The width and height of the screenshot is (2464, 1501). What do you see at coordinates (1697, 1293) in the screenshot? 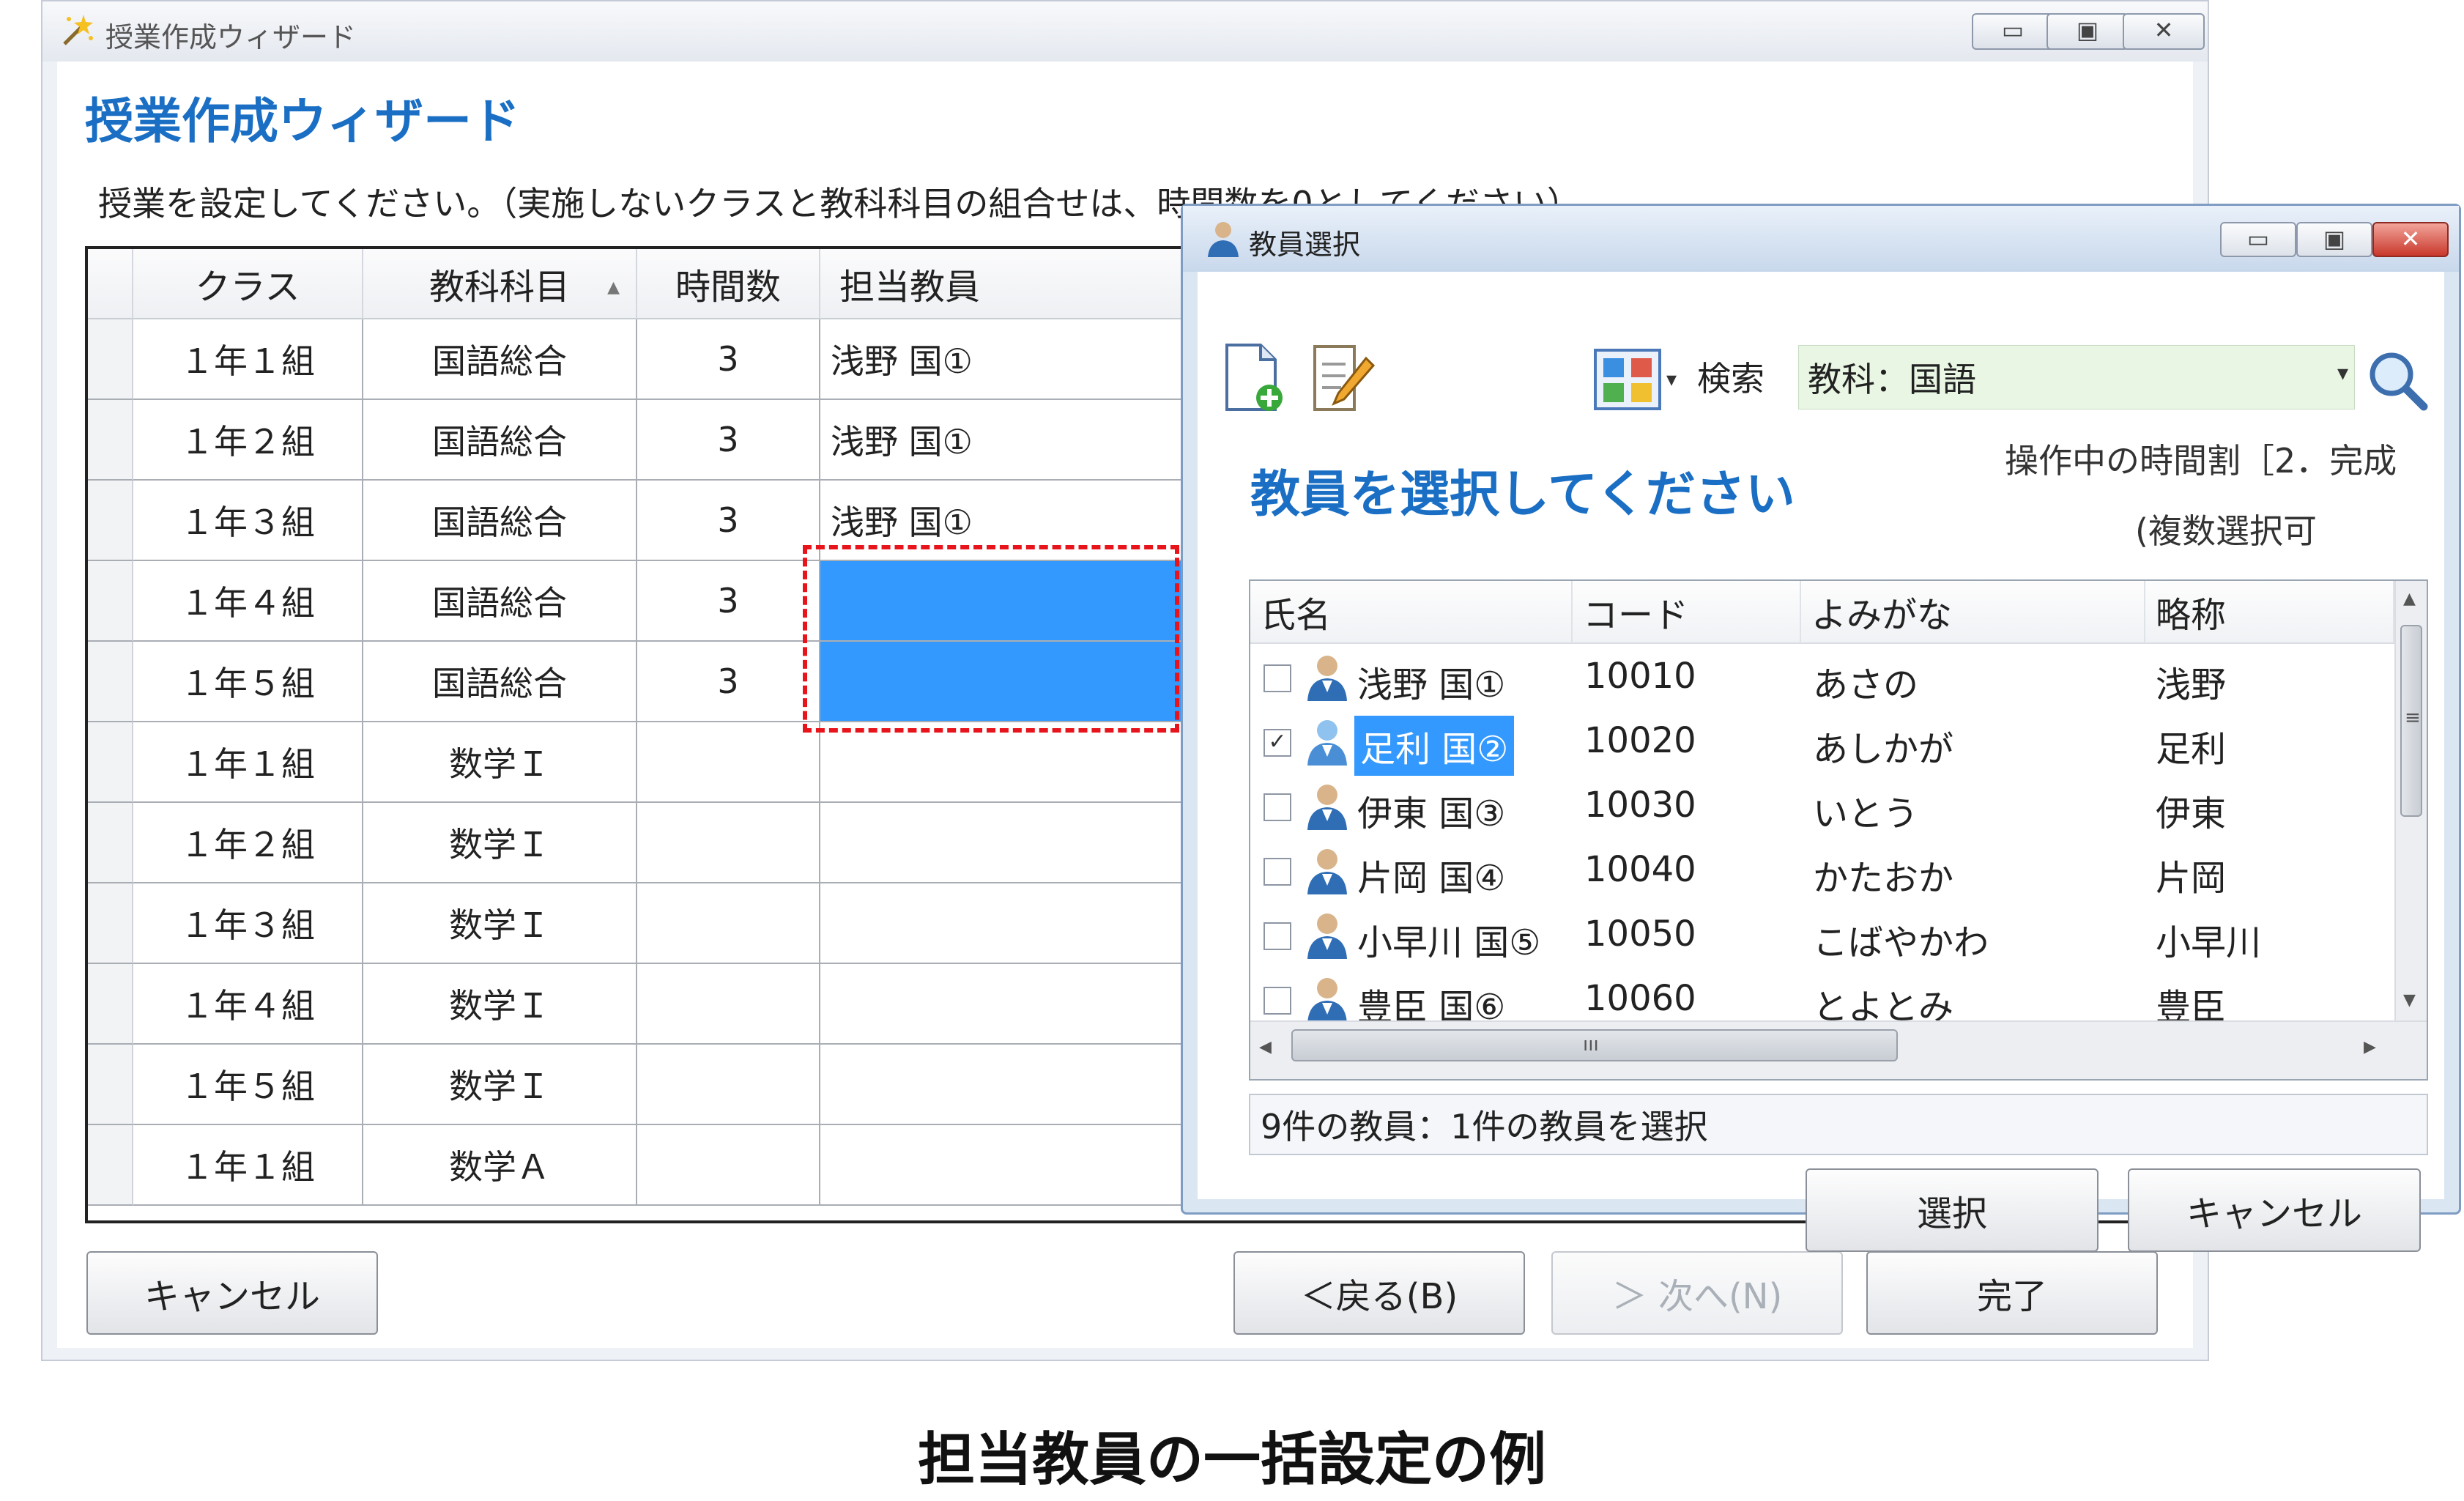
I see `next-button: ＞ 次へ(N)` at bounding box center [1697, 1293].